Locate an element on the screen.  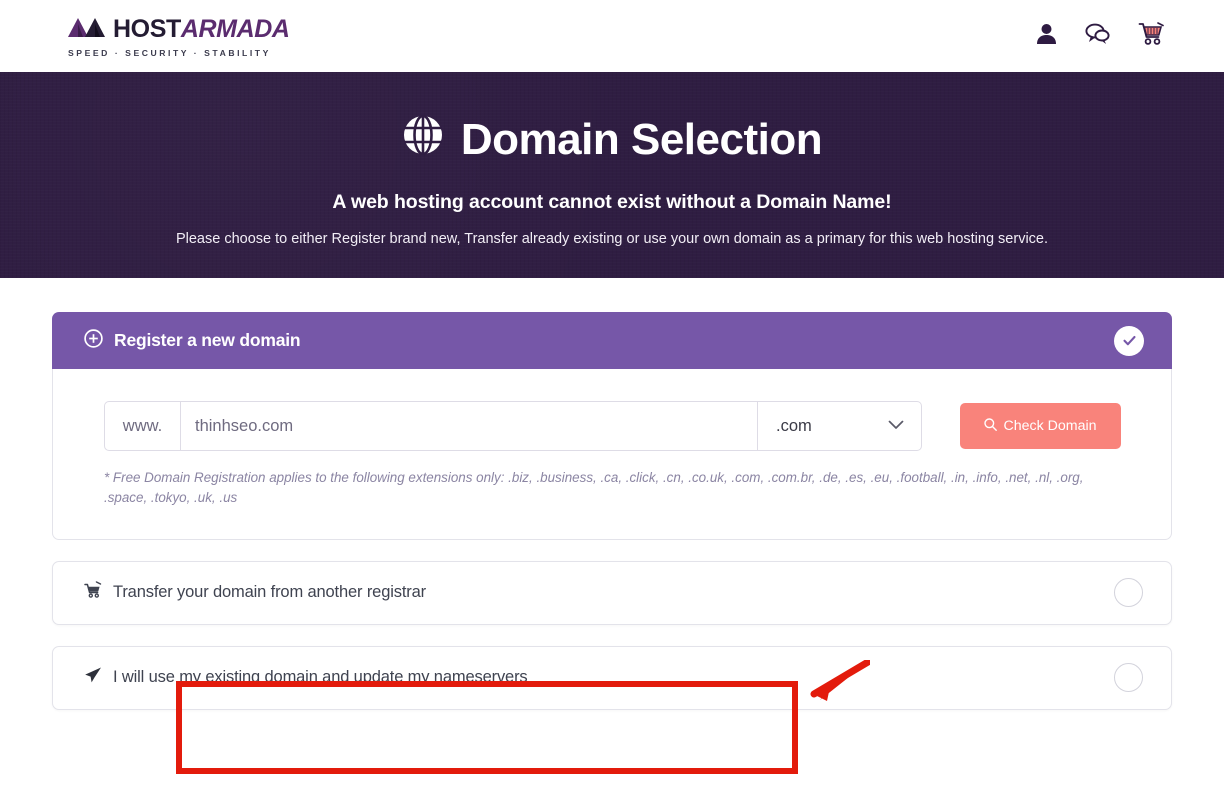
domain-name-input is located at coordinates (469, 426).